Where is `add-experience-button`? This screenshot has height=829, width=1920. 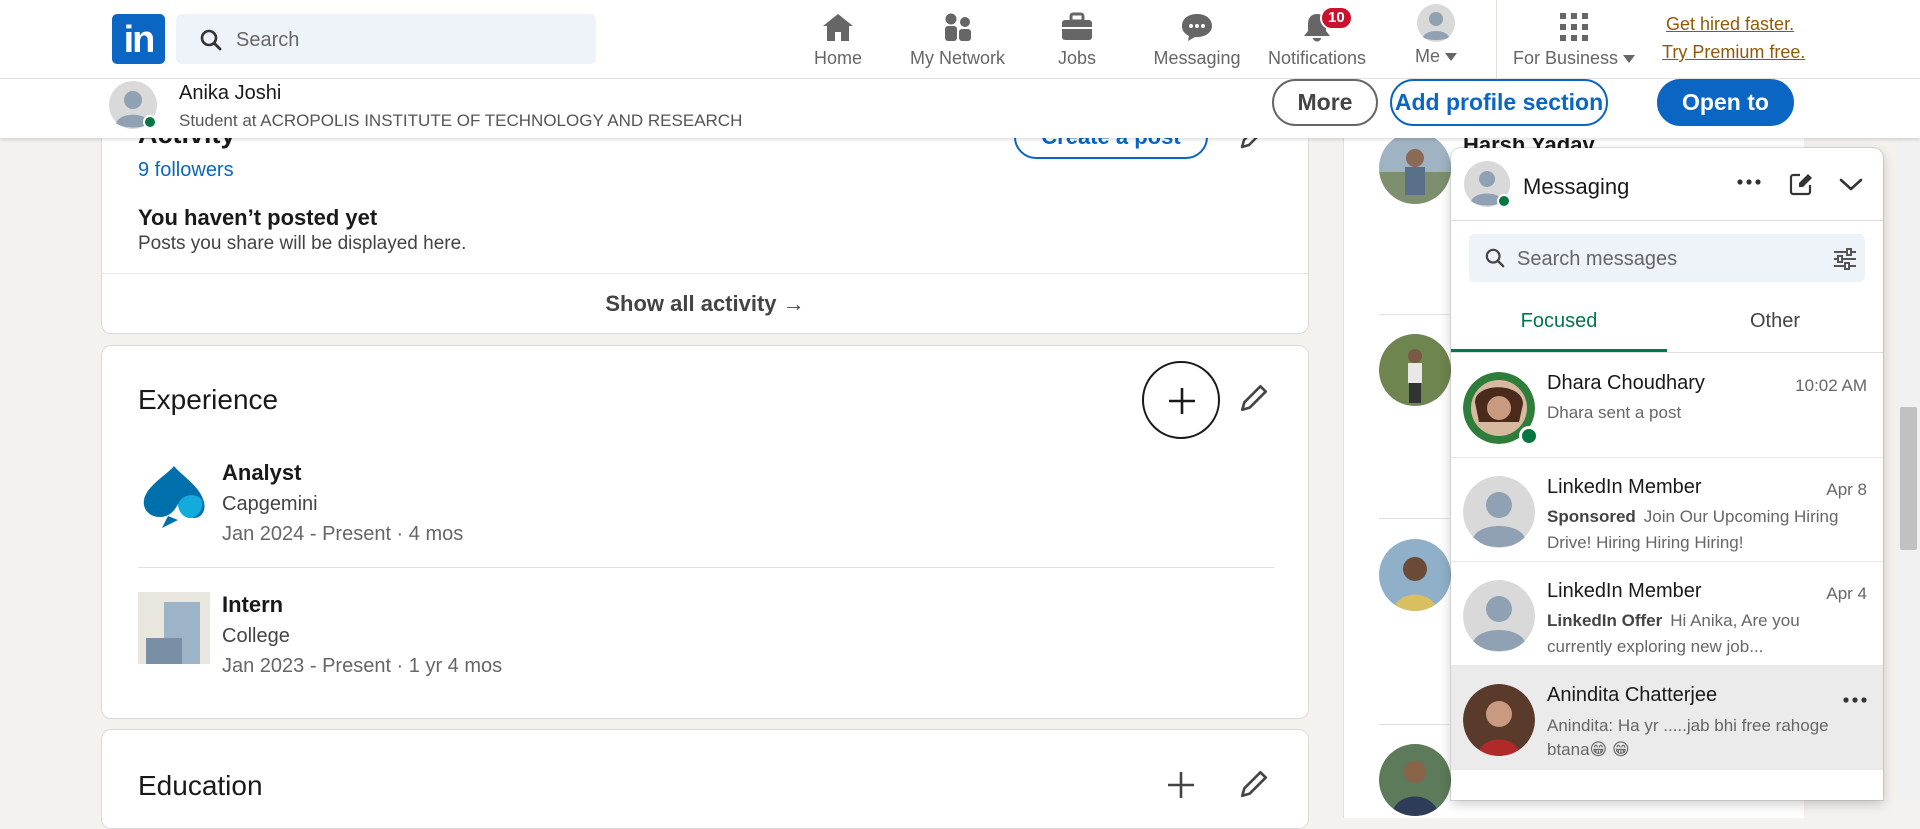
add-experience-button is located at coordinates (1181, 400).